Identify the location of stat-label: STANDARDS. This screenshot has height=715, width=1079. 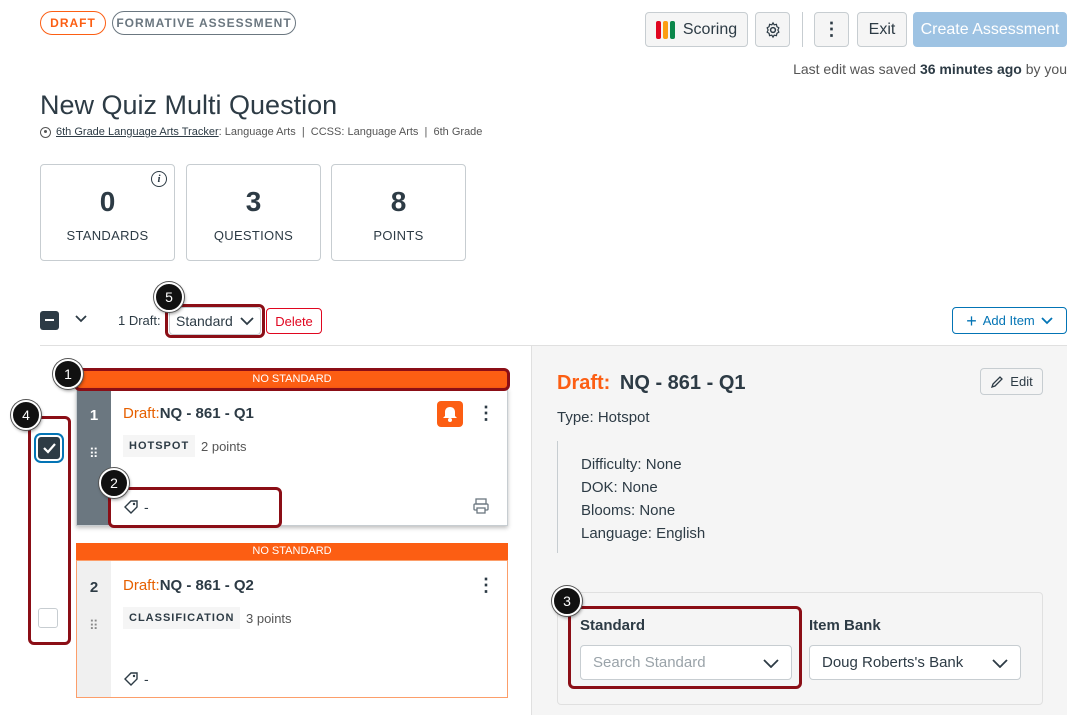
(107, 235).